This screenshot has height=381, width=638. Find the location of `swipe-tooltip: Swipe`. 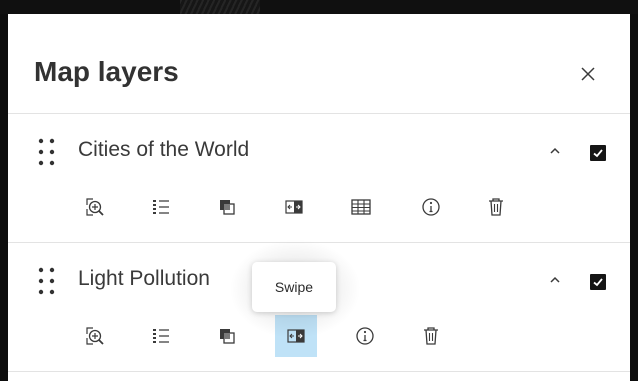

swipe-tooltip: Swipe is located at coordinates (294, 287).